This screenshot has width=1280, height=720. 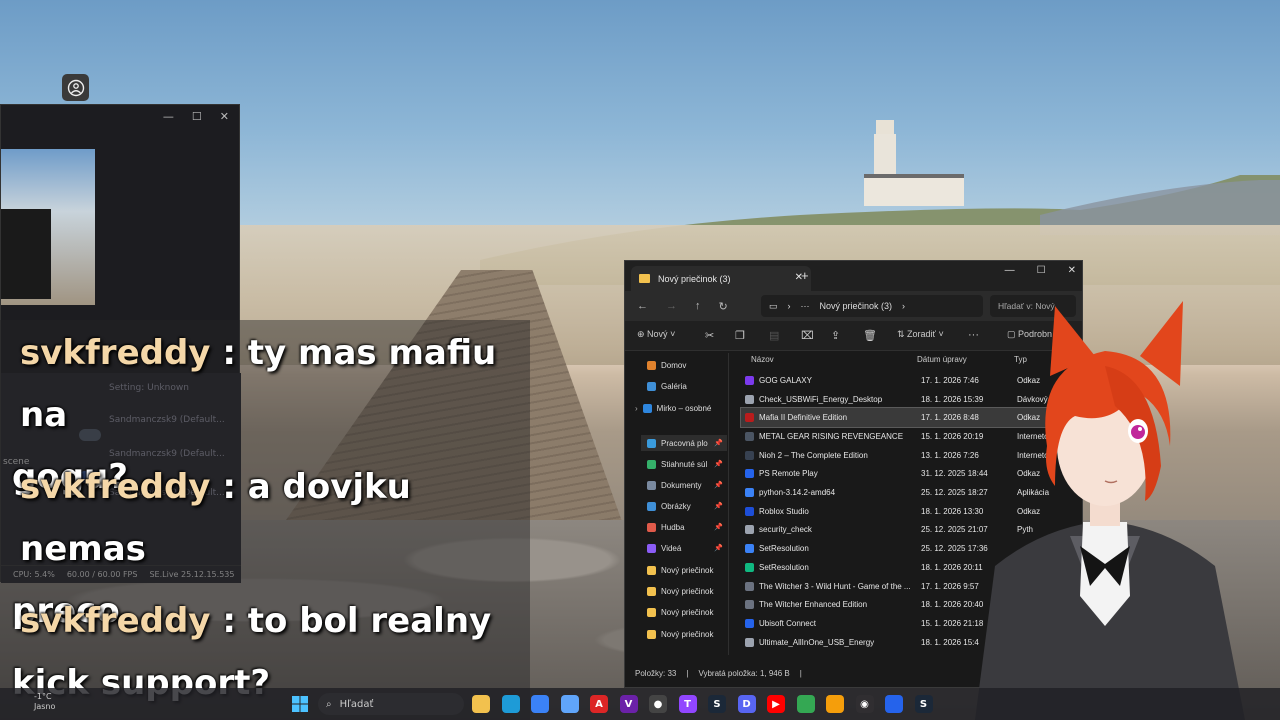 What do you see at coordinates (807, 335) in the screenshot?
I see `rename-icon: ⌧` at bounding box center [807, 335].